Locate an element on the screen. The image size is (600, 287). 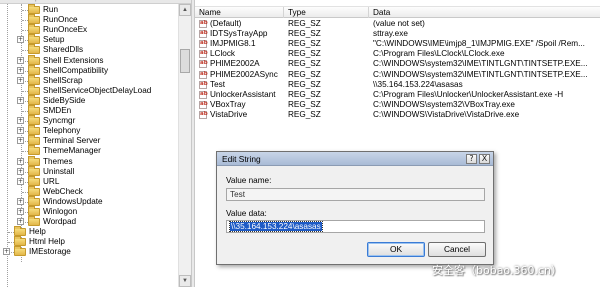
tree-item-label: ShellScrap is located at coordinates (63, 80).